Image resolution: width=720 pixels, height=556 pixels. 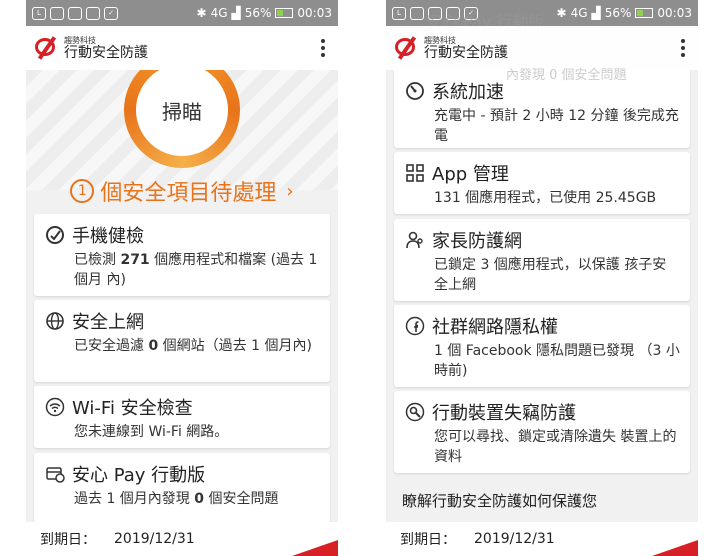 I want to click on card-description: 131 個應用程式，已使用 25.45GB, so click(x=545, y=198).